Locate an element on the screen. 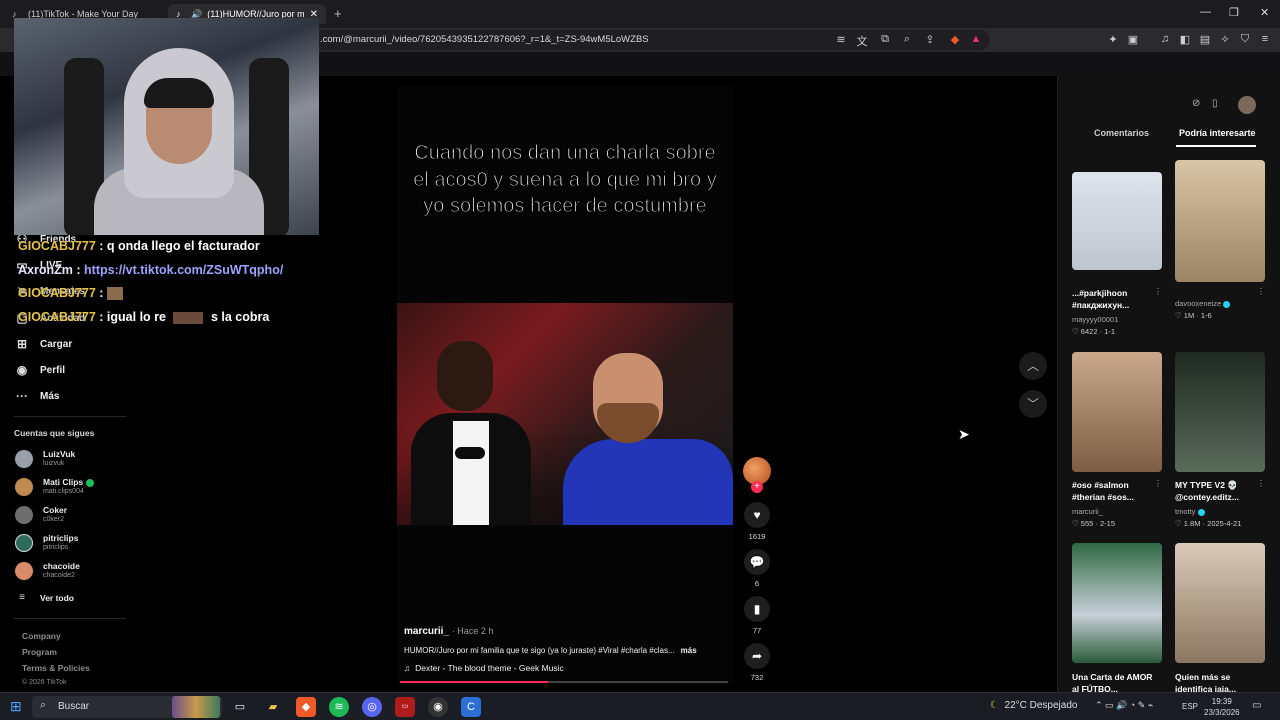  open-external-icon: ⧉ is located at coordinates (885, 39).